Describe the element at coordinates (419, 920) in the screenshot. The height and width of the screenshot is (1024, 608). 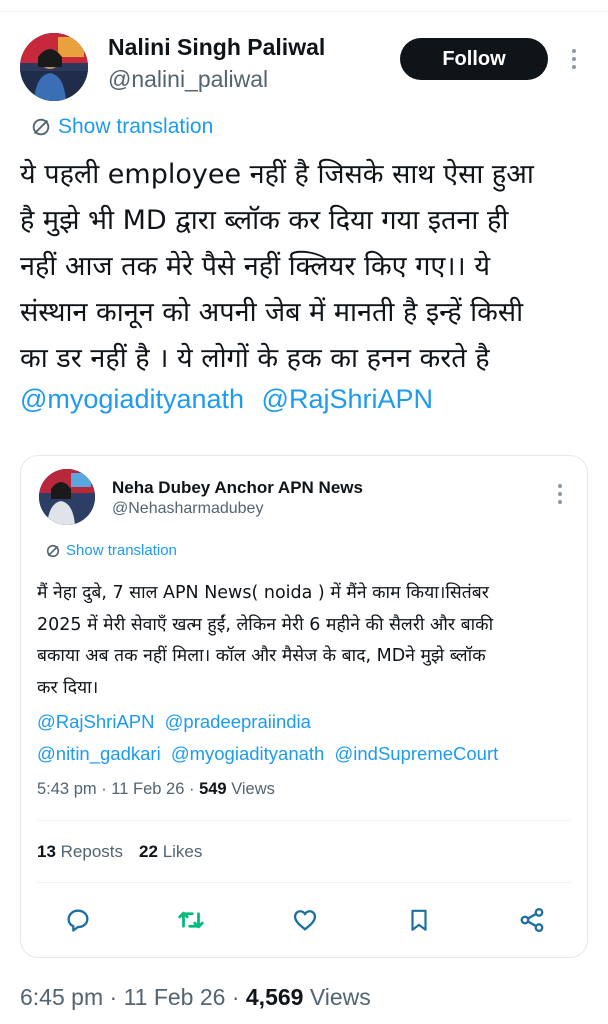
I see `bookmark-icon` at that location.